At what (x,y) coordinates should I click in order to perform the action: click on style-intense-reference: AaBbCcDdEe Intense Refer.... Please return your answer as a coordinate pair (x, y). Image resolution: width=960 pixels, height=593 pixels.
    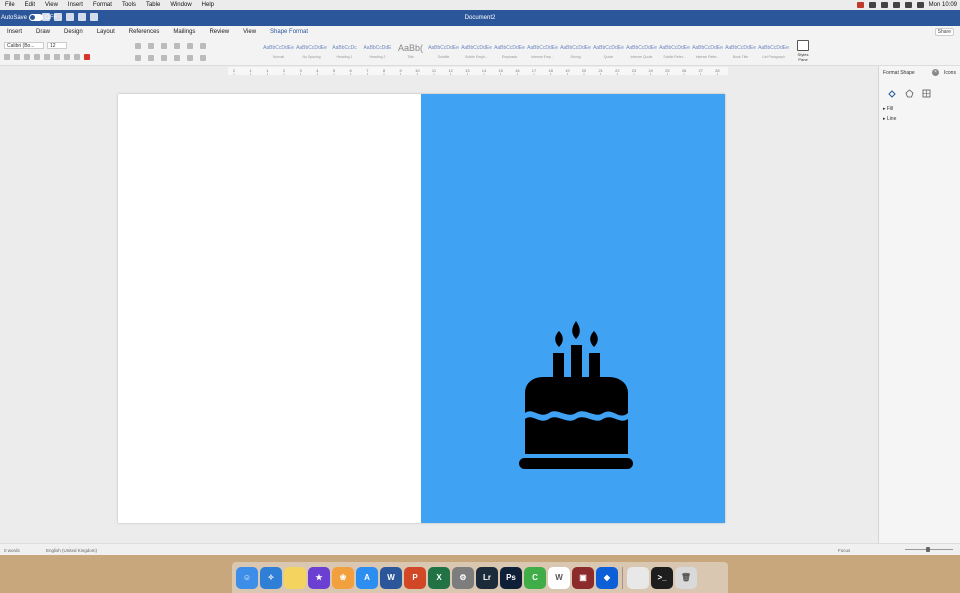
    Looking at the image, I should click on (707, 52).